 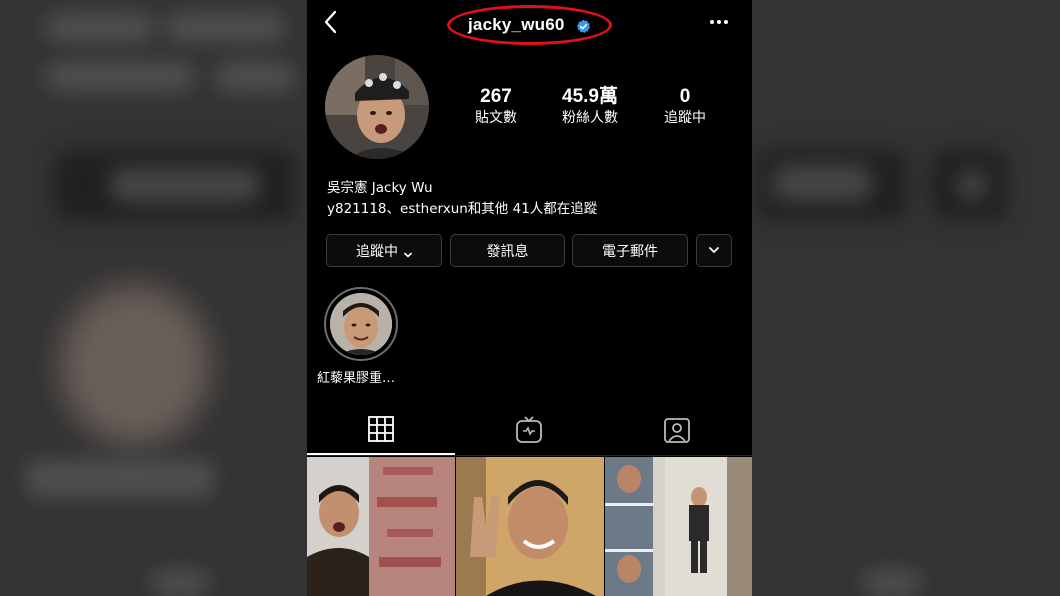 I want to click on story-highlight, so click(x=361, y=324).